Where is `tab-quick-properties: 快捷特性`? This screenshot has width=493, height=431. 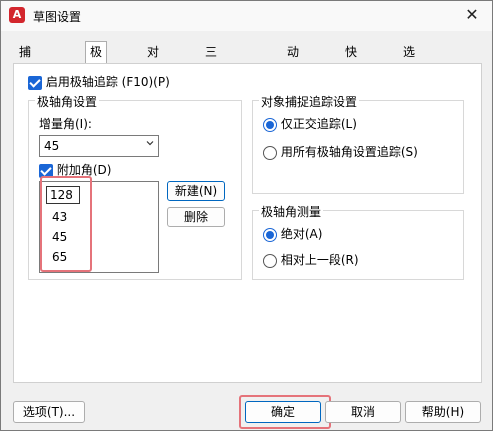
tab-quick-properties: 快捷特性 is located at coordinates (351, 80).